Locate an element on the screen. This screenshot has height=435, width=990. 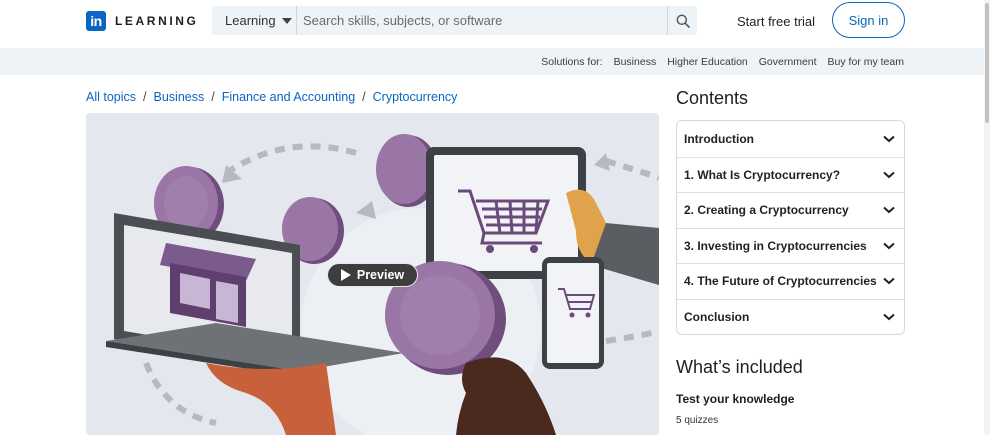
test-knowledge-title: Test your knowledge is located at coordinates (735, 399).